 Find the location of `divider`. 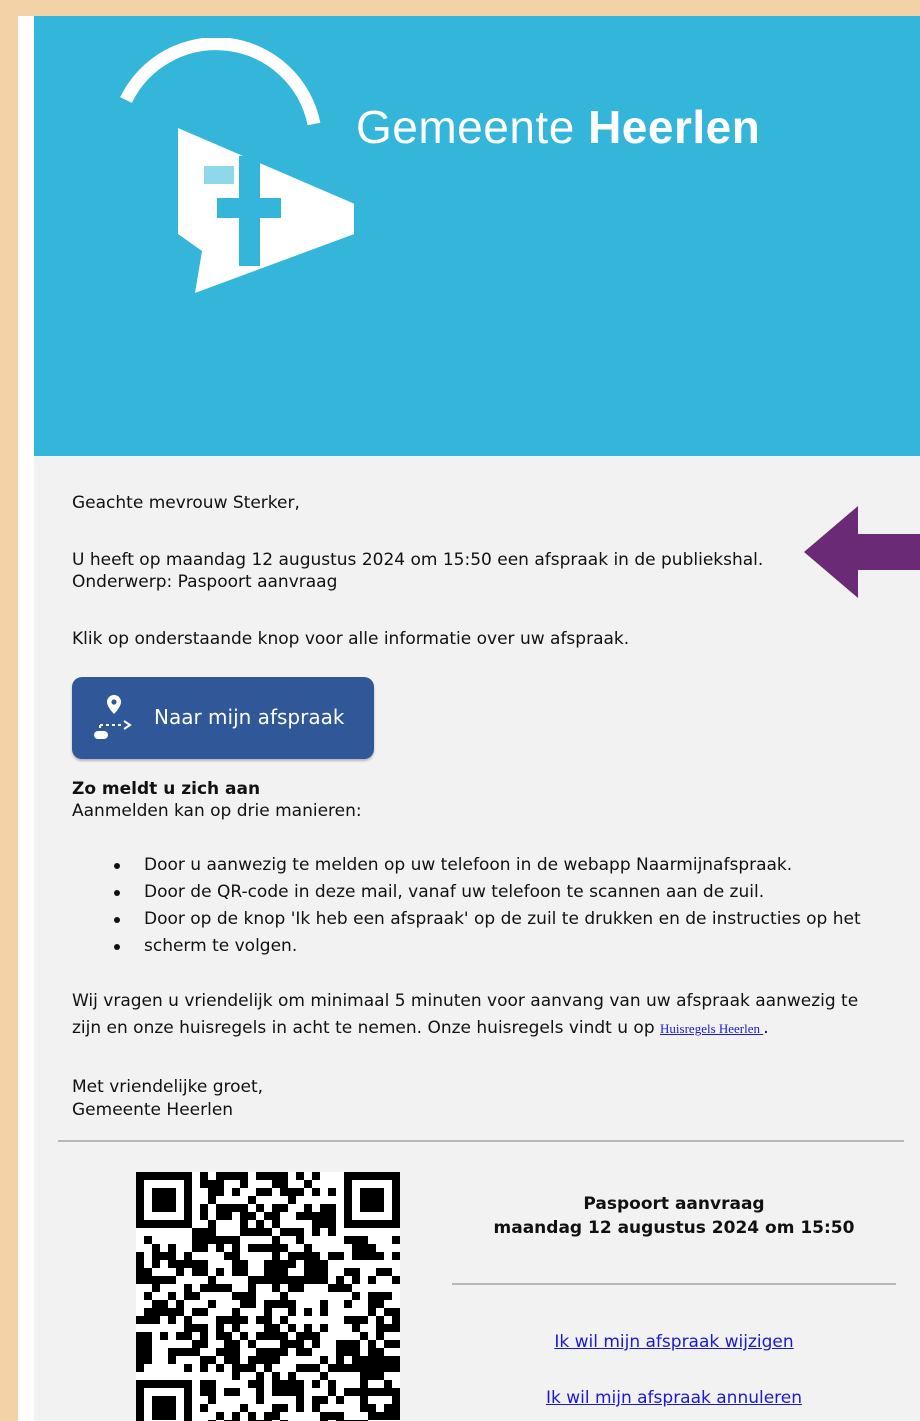

divider is located at coordinates (481, 1141).